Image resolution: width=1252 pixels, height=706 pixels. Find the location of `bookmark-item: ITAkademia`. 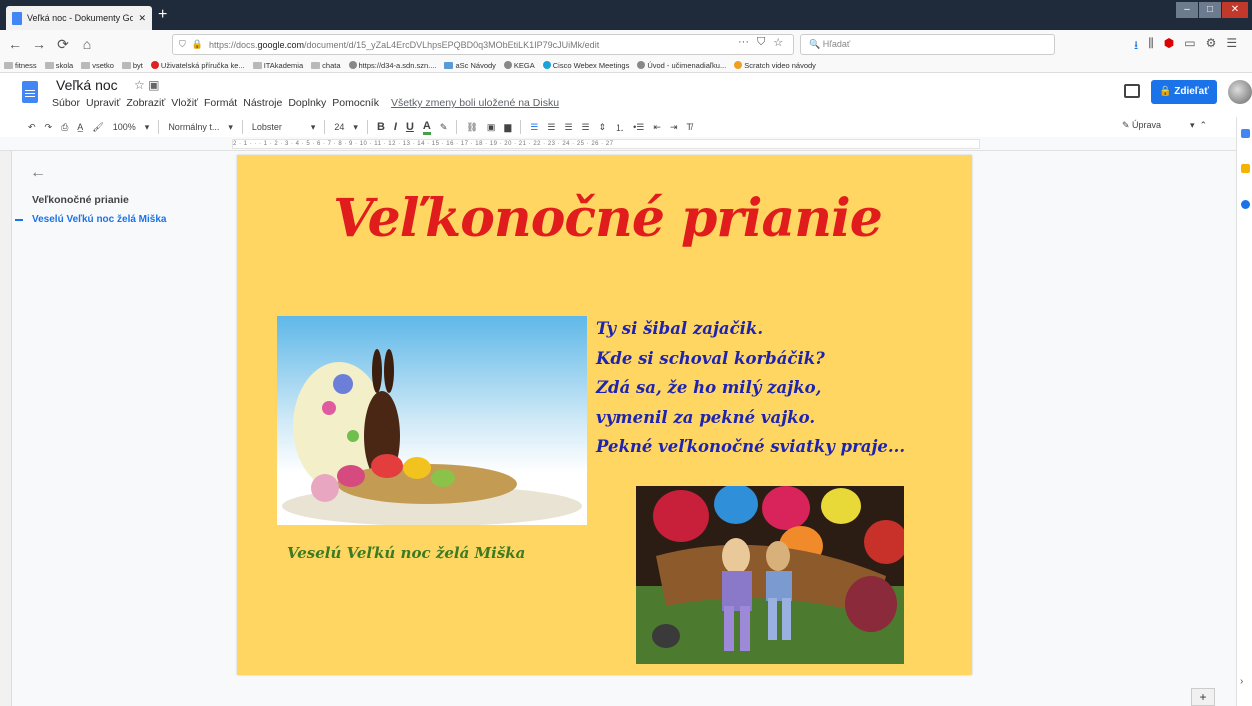

bookmark-item: ITAkademia is located at coordinates (277, 65).